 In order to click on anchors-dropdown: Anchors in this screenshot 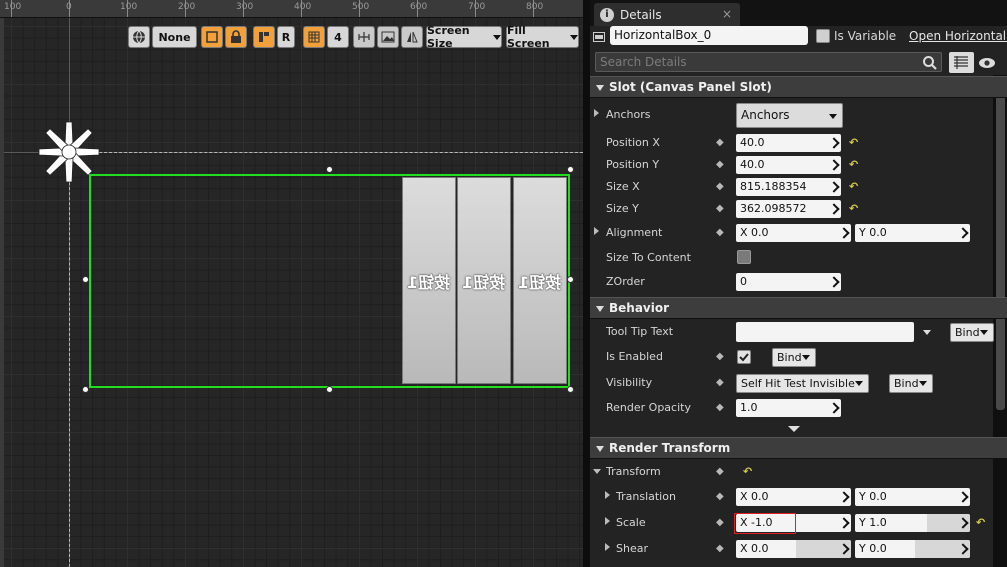, I will do `click(789, 115)`.